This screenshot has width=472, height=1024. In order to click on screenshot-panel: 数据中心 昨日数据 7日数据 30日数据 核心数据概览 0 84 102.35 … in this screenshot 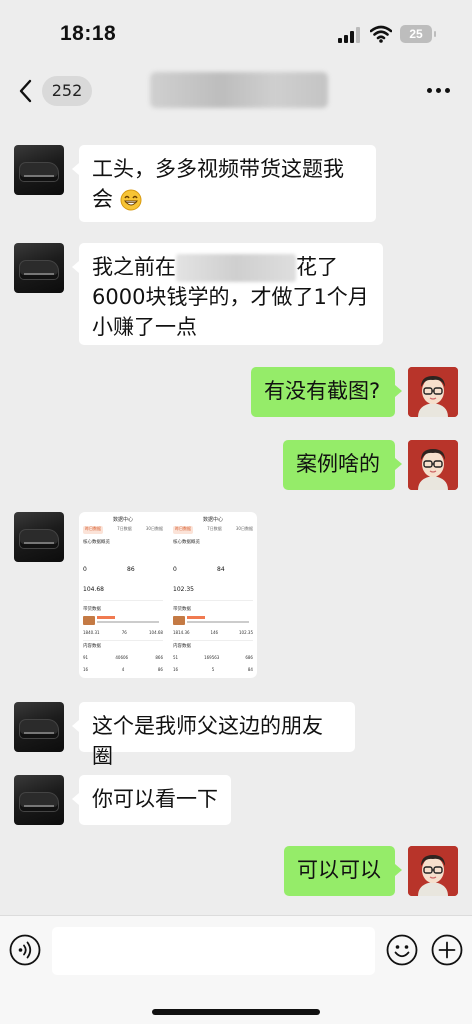, I will do `click(213, 595)`.